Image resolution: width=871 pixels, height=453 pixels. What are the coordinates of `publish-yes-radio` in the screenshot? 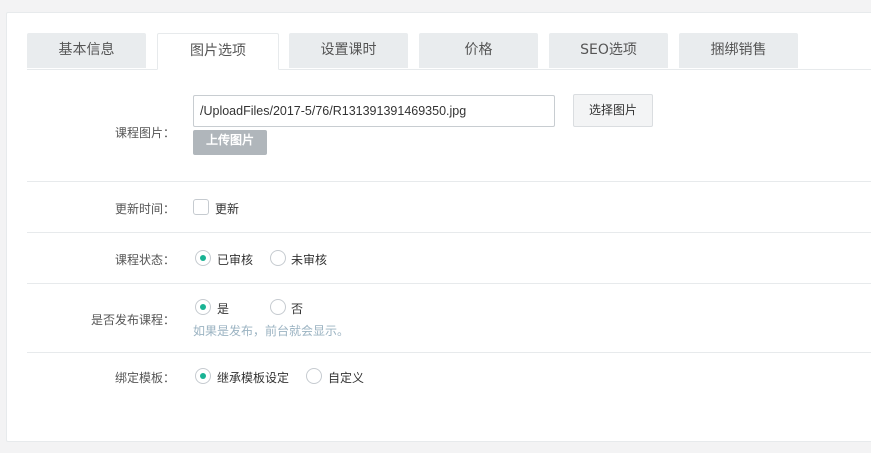 It's located at (203, 307).